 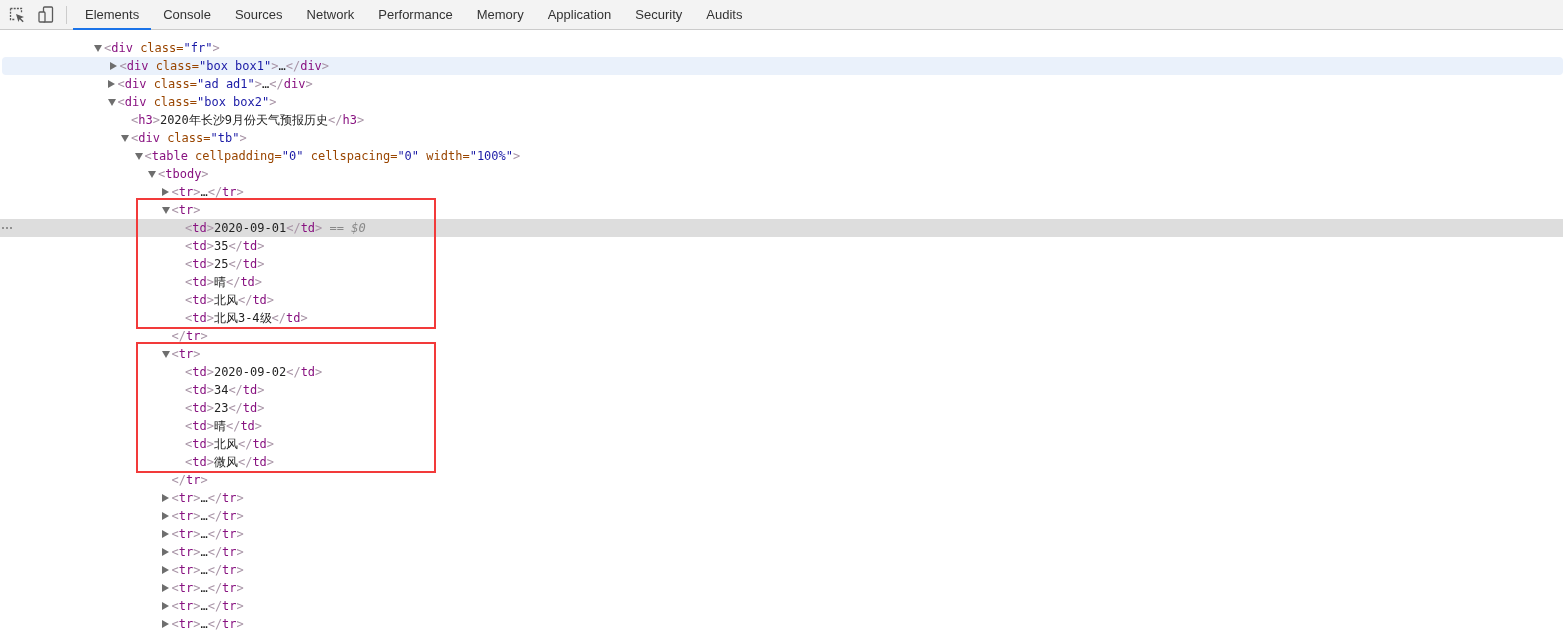 I want to click on dom-node-markup: <td>23</td>, so click(x=225, y=408).